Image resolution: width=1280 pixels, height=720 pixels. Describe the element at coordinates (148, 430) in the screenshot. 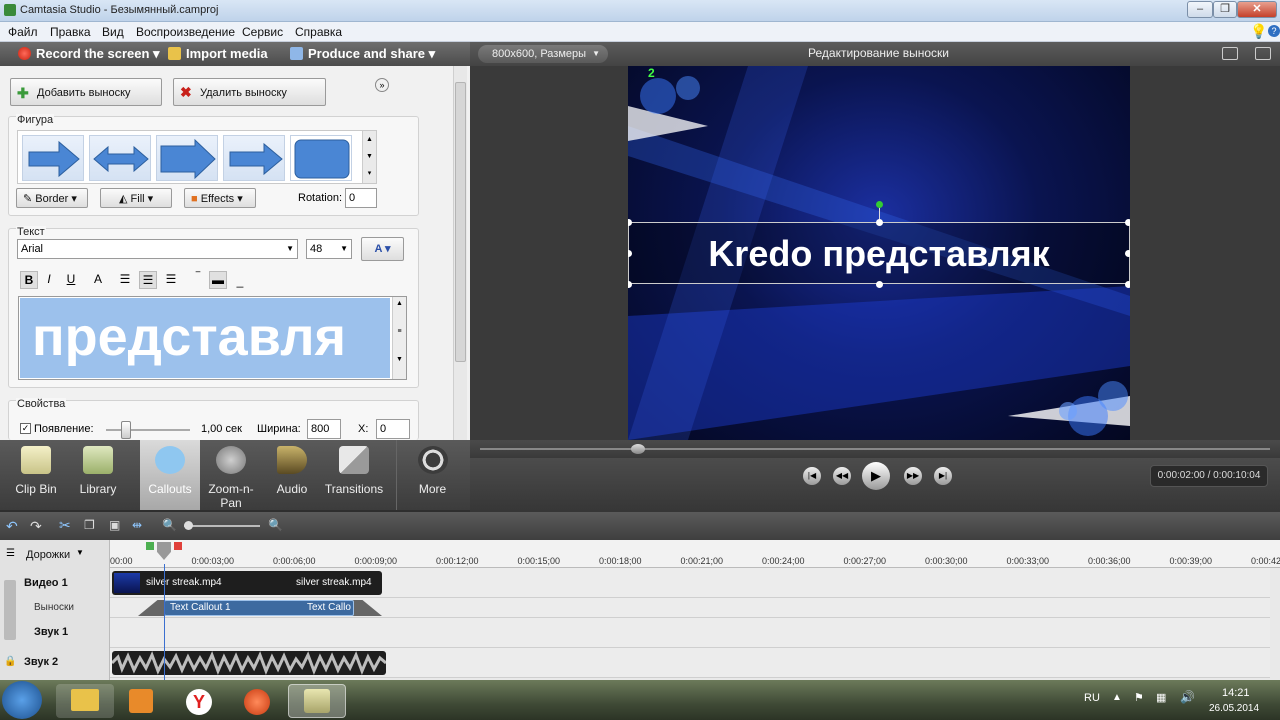

I see `appear-slider-track` at that location.